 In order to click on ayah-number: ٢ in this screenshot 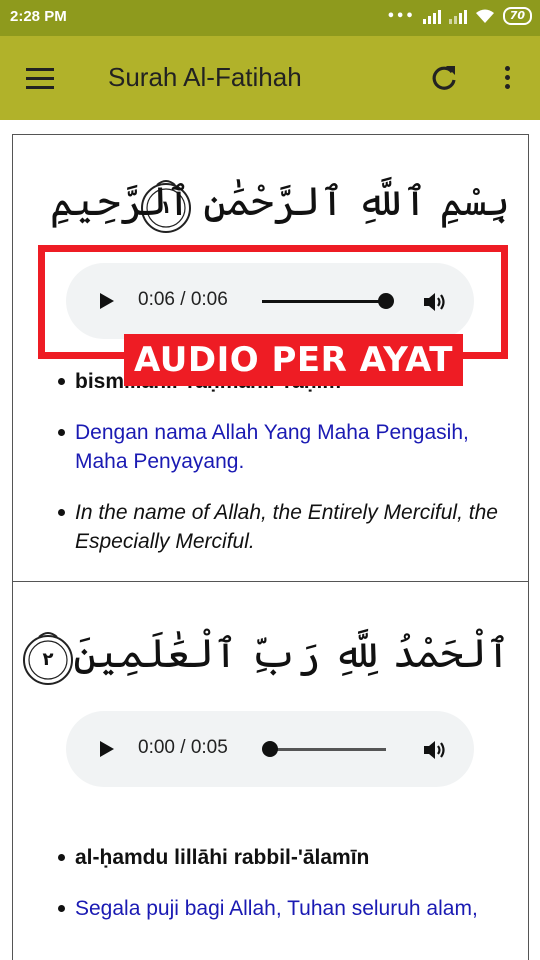, I will do `click(48, 659)`.